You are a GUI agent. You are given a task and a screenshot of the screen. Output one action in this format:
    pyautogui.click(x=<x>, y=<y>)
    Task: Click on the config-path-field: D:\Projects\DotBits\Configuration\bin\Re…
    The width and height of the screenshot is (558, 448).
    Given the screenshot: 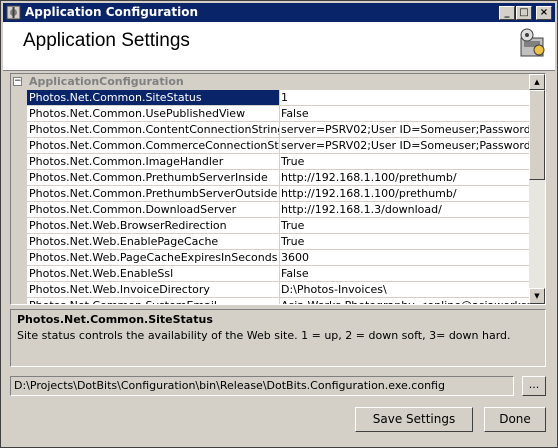 What is the action you would take?
    pyautogui.click(x=262, y=386)
    